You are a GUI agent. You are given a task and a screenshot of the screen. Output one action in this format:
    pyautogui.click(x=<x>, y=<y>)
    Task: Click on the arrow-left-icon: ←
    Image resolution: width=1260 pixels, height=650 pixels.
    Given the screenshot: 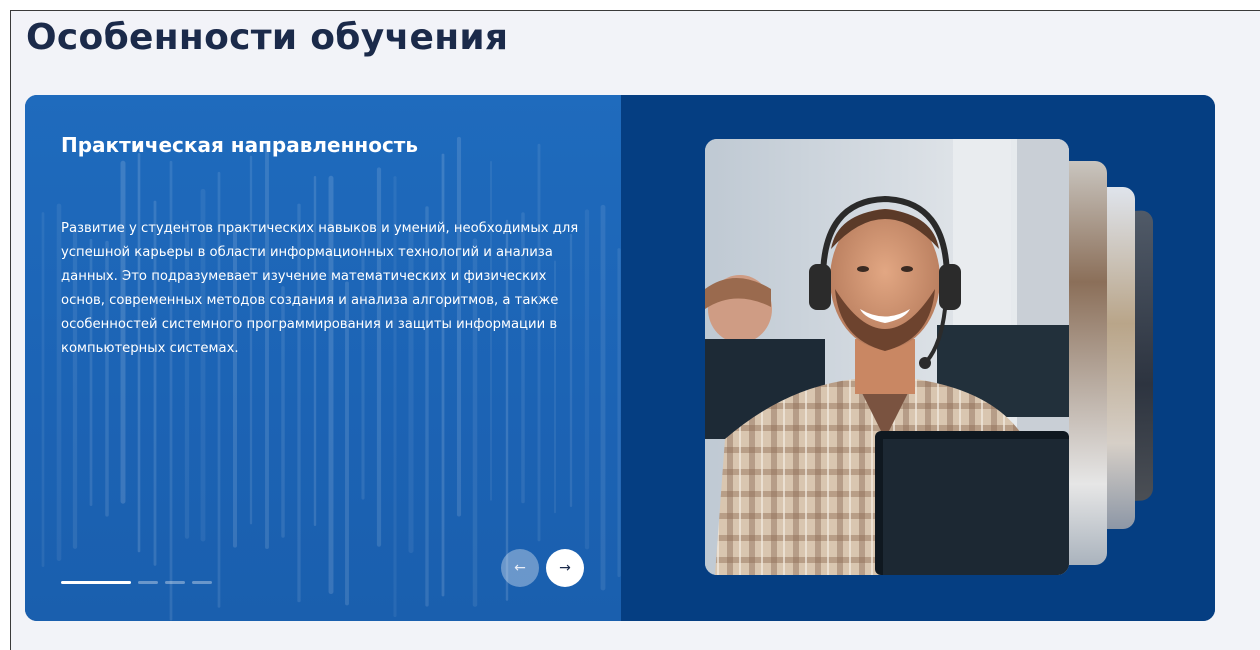 What is the action you would take?
    pyautogui.click(x=520, y=568)
    